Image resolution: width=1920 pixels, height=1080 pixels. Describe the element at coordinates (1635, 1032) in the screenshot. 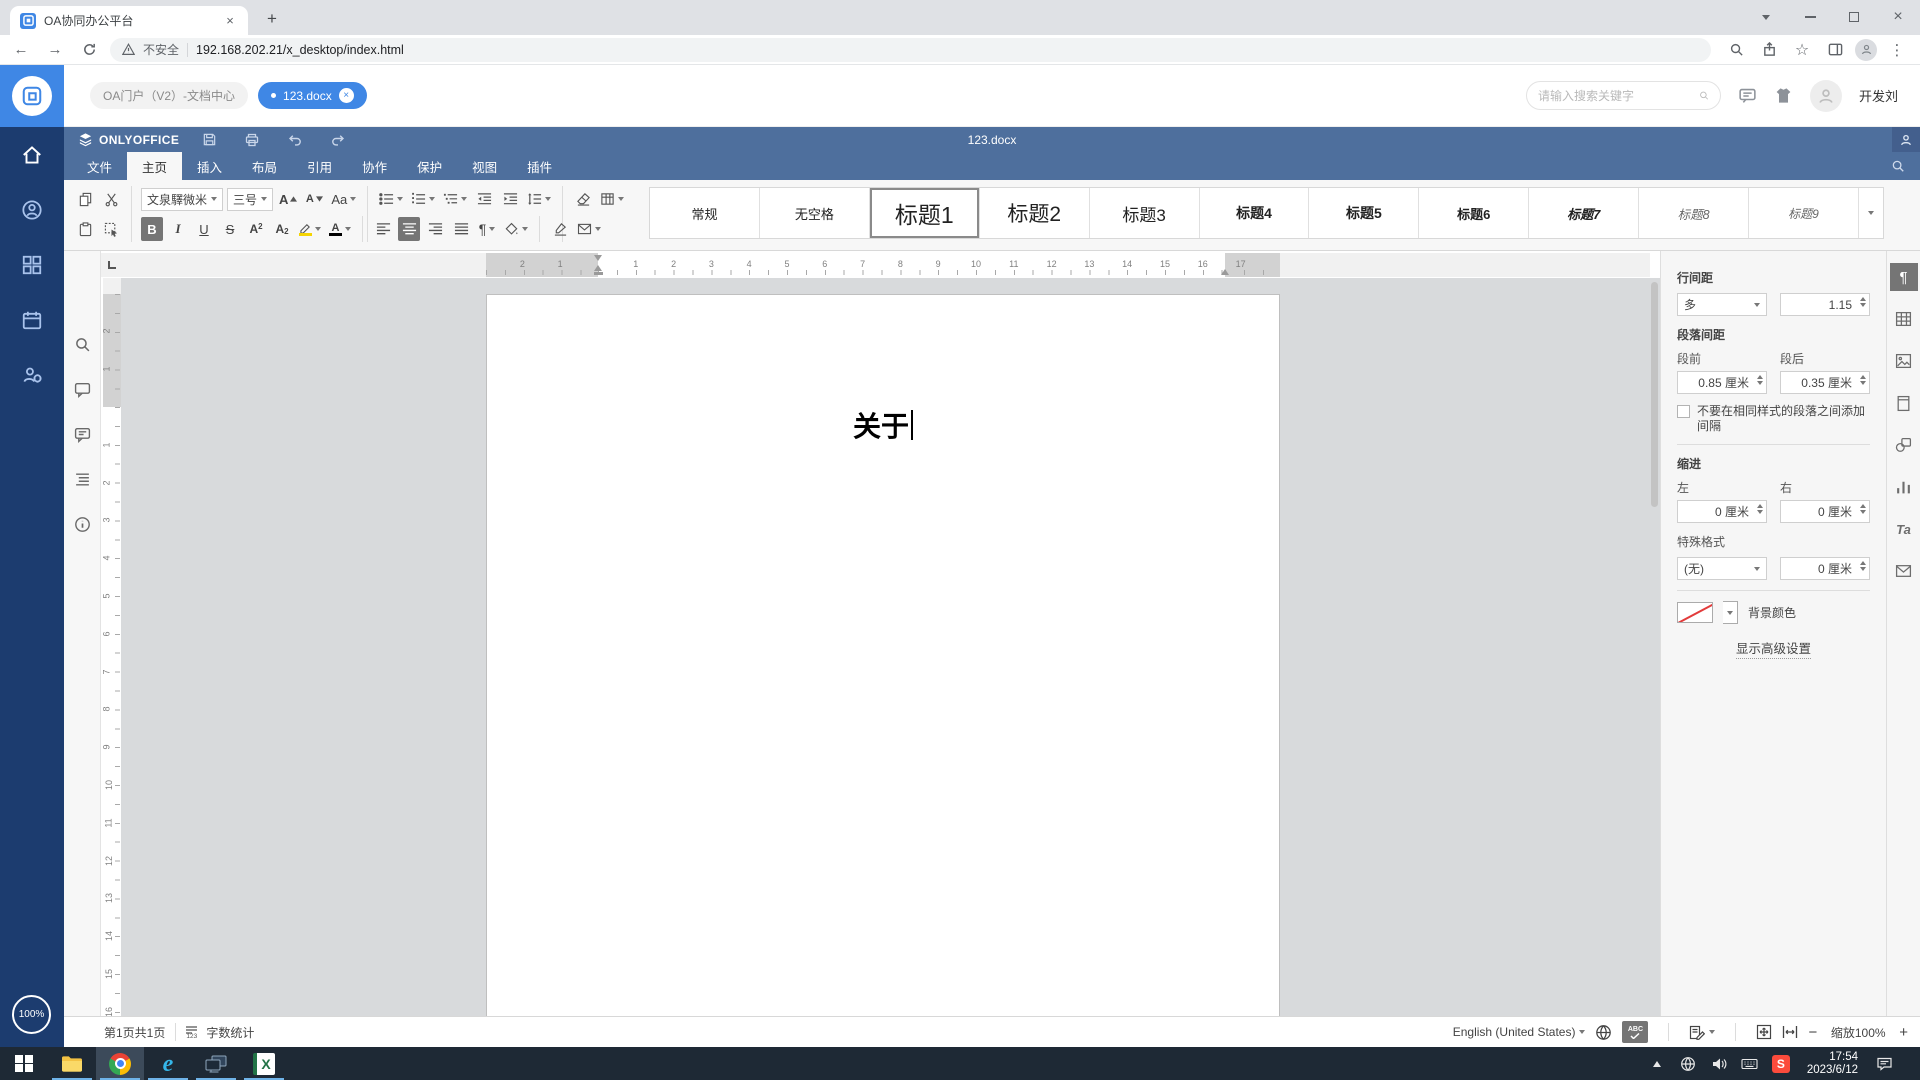

I see `spellcheck-toggle: ABC` at that location.